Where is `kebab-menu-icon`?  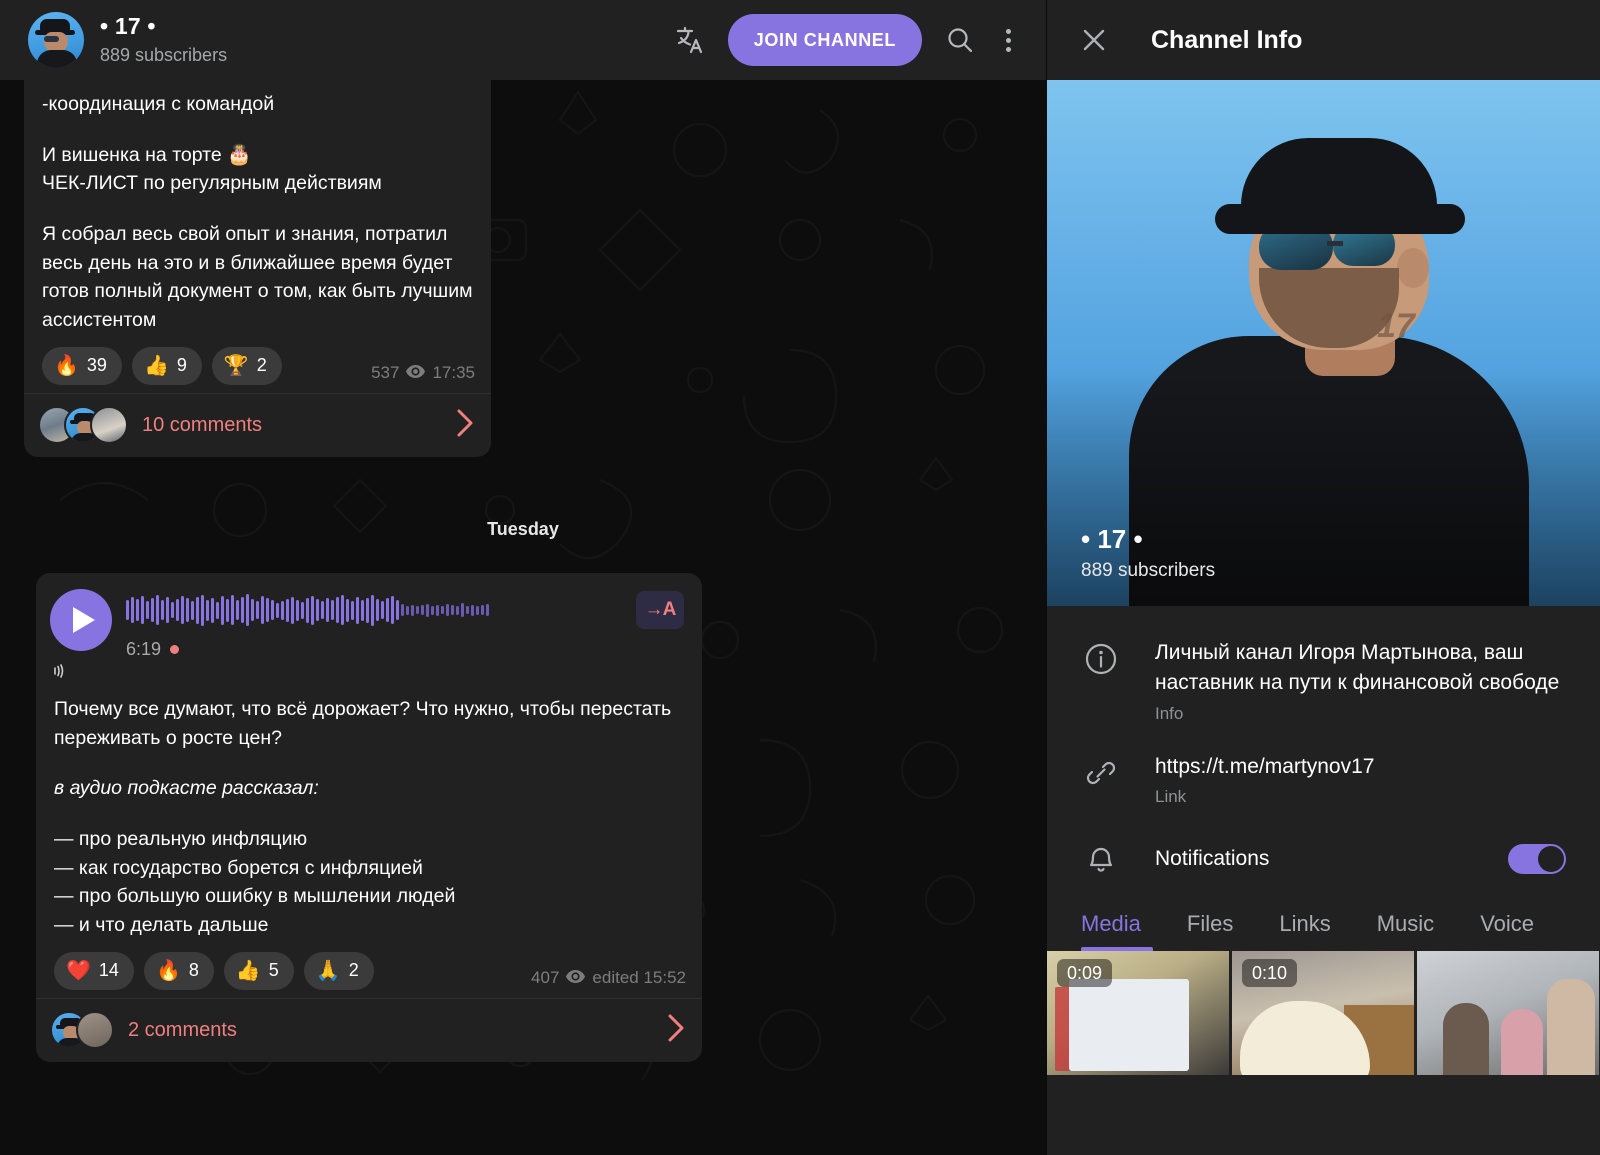 kebab-menu-icon is located at coordinates (1008, 40).